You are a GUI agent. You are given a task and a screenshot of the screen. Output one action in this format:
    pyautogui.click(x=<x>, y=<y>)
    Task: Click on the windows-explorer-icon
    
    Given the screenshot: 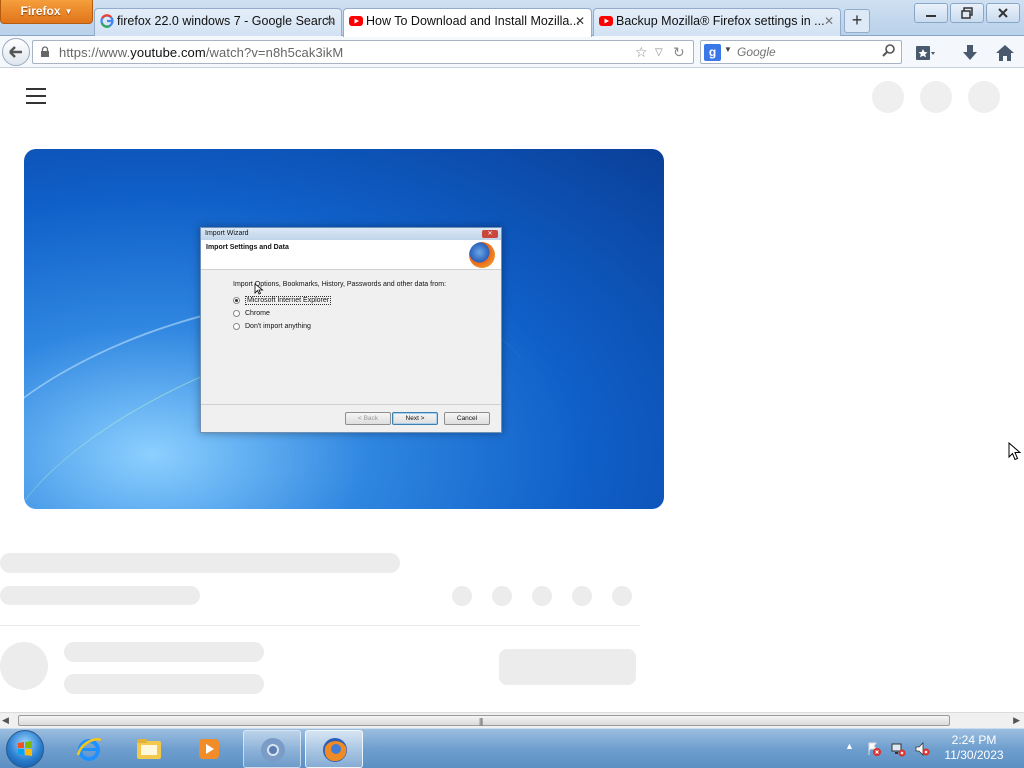 What is the action you would take?
    pyautogui.click(x=149, y=749)
    